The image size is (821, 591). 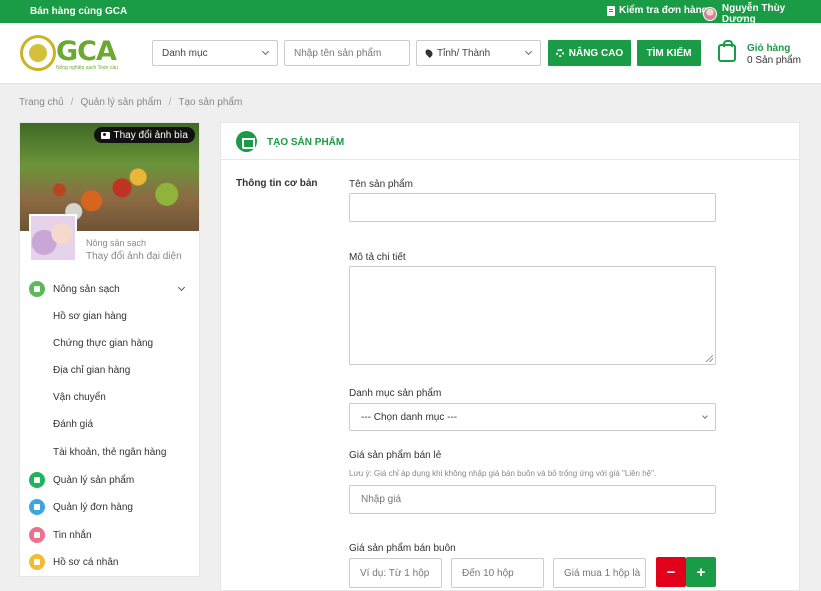 What do you see at coordinates (73, 424) in the screenshot?
I see `sidebar-subitem-reviews: Đánh giá` at bounding box center [73, 424].